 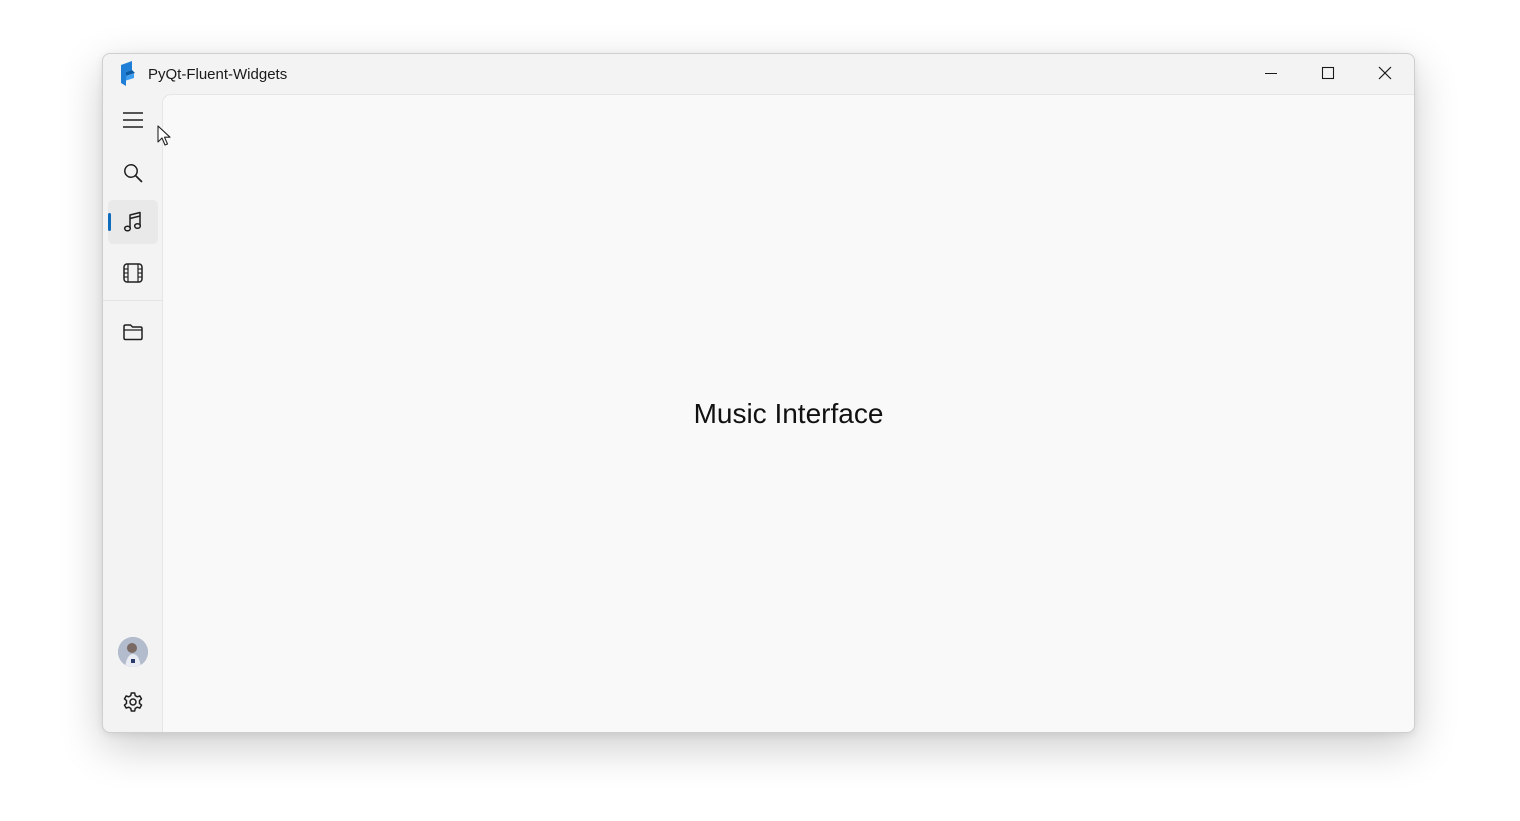 I want to click on sidebar-item-music, so click(x=133, y=222).